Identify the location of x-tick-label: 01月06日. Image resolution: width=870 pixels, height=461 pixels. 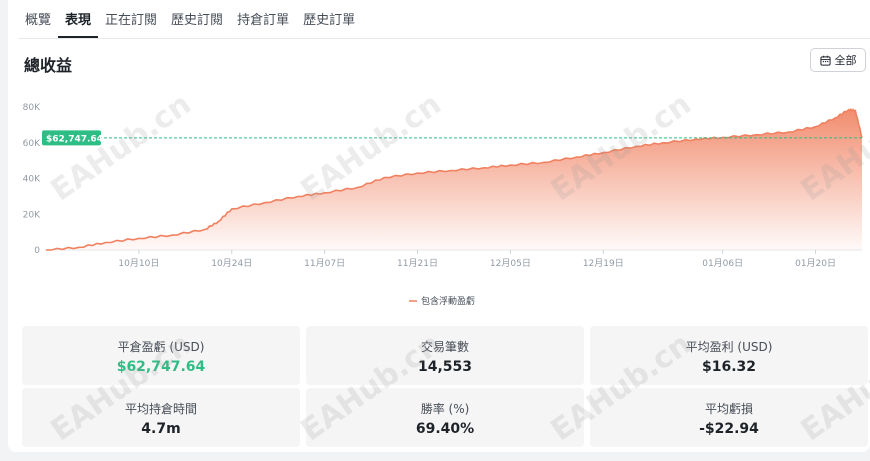
(722, 263).